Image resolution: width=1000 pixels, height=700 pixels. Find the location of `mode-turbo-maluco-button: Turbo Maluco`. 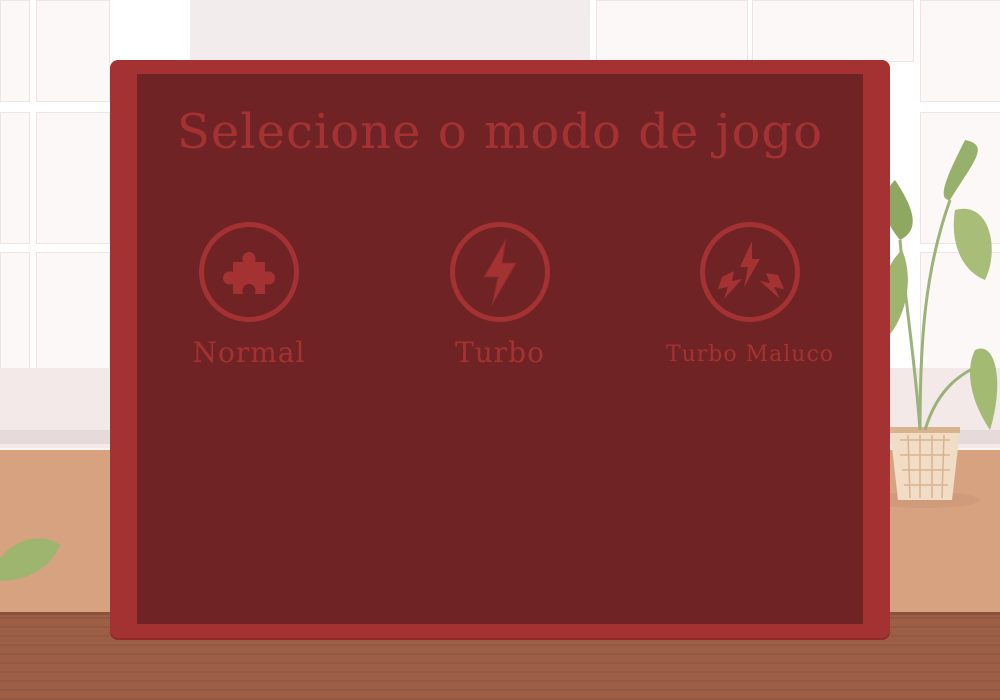

mode-turbo-maluco-button: Turbo Maluco is located at coordinates (750, 294).